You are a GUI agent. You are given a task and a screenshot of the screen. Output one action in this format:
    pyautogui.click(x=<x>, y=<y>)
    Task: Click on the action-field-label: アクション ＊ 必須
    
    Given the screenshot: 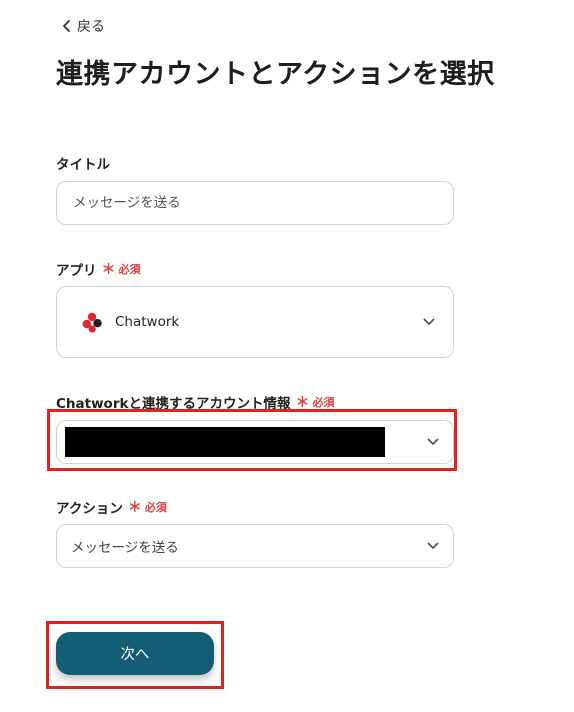 What is the action you would take?
    pyautogui.click(x=111, y=507)
    